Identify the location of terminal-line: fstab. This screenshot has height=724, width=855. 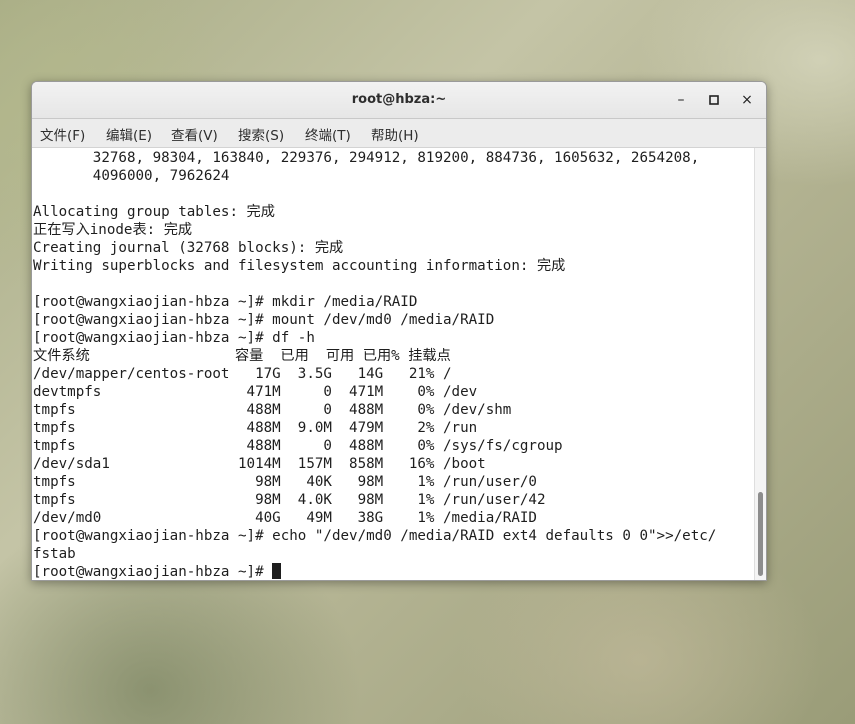
(54, 554).